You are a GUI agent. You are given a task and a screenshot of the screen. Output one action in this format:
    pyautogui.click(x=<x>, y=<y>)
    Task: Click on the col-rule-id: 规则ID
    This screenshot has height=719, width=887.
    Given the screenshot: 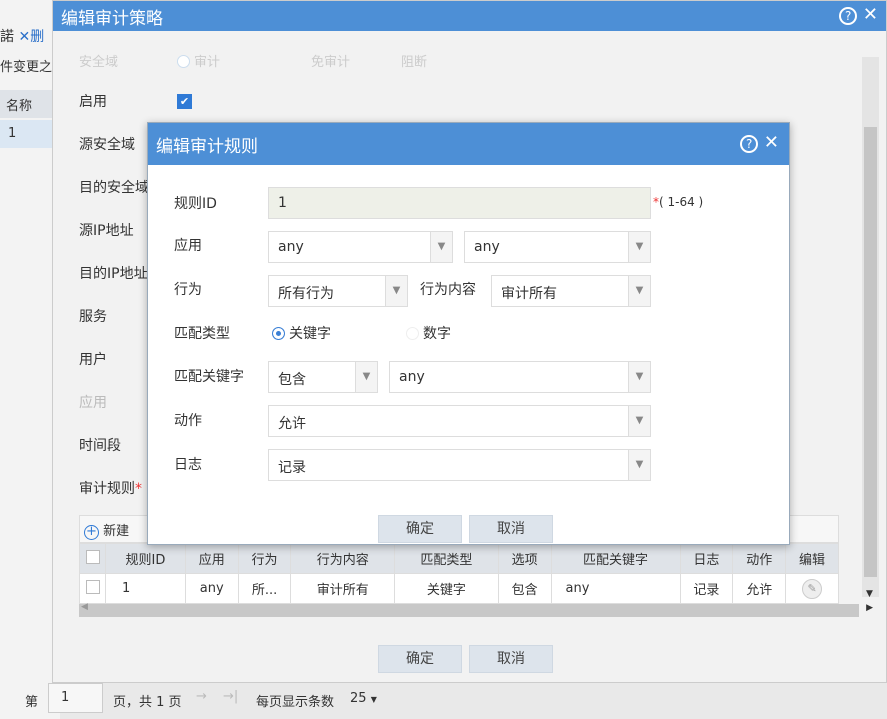 What is the action you would take?
    pyautogui.click(x=145, y=558)
    